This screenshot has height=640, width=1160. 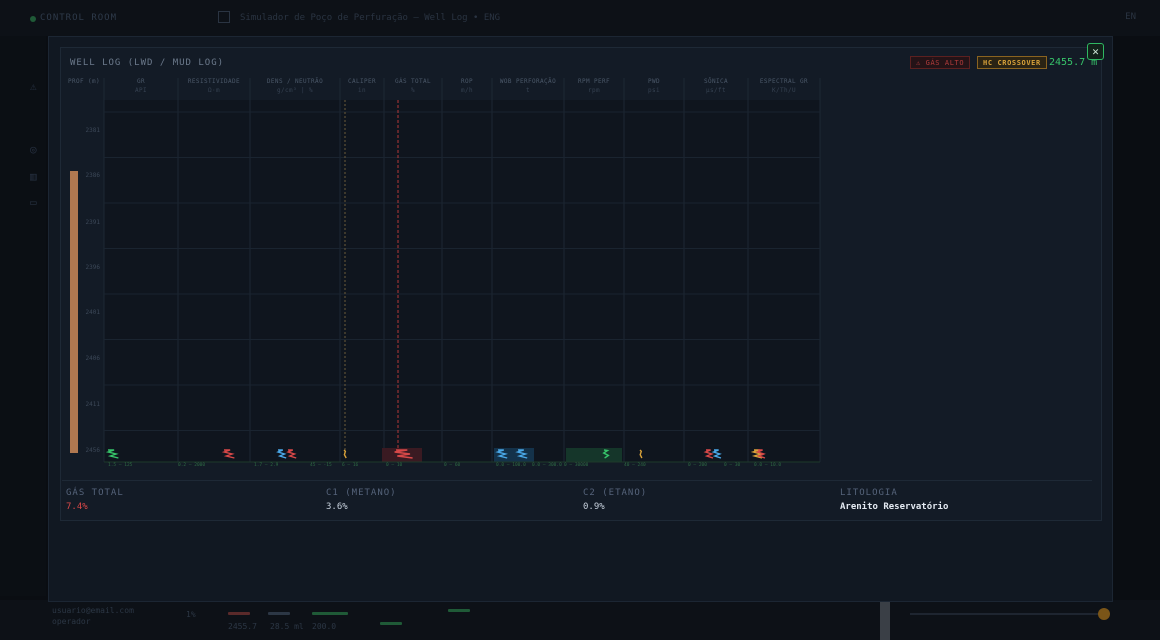 I want to click on track-header-unit: g/cm³ | %, so click(x=295, y=90).